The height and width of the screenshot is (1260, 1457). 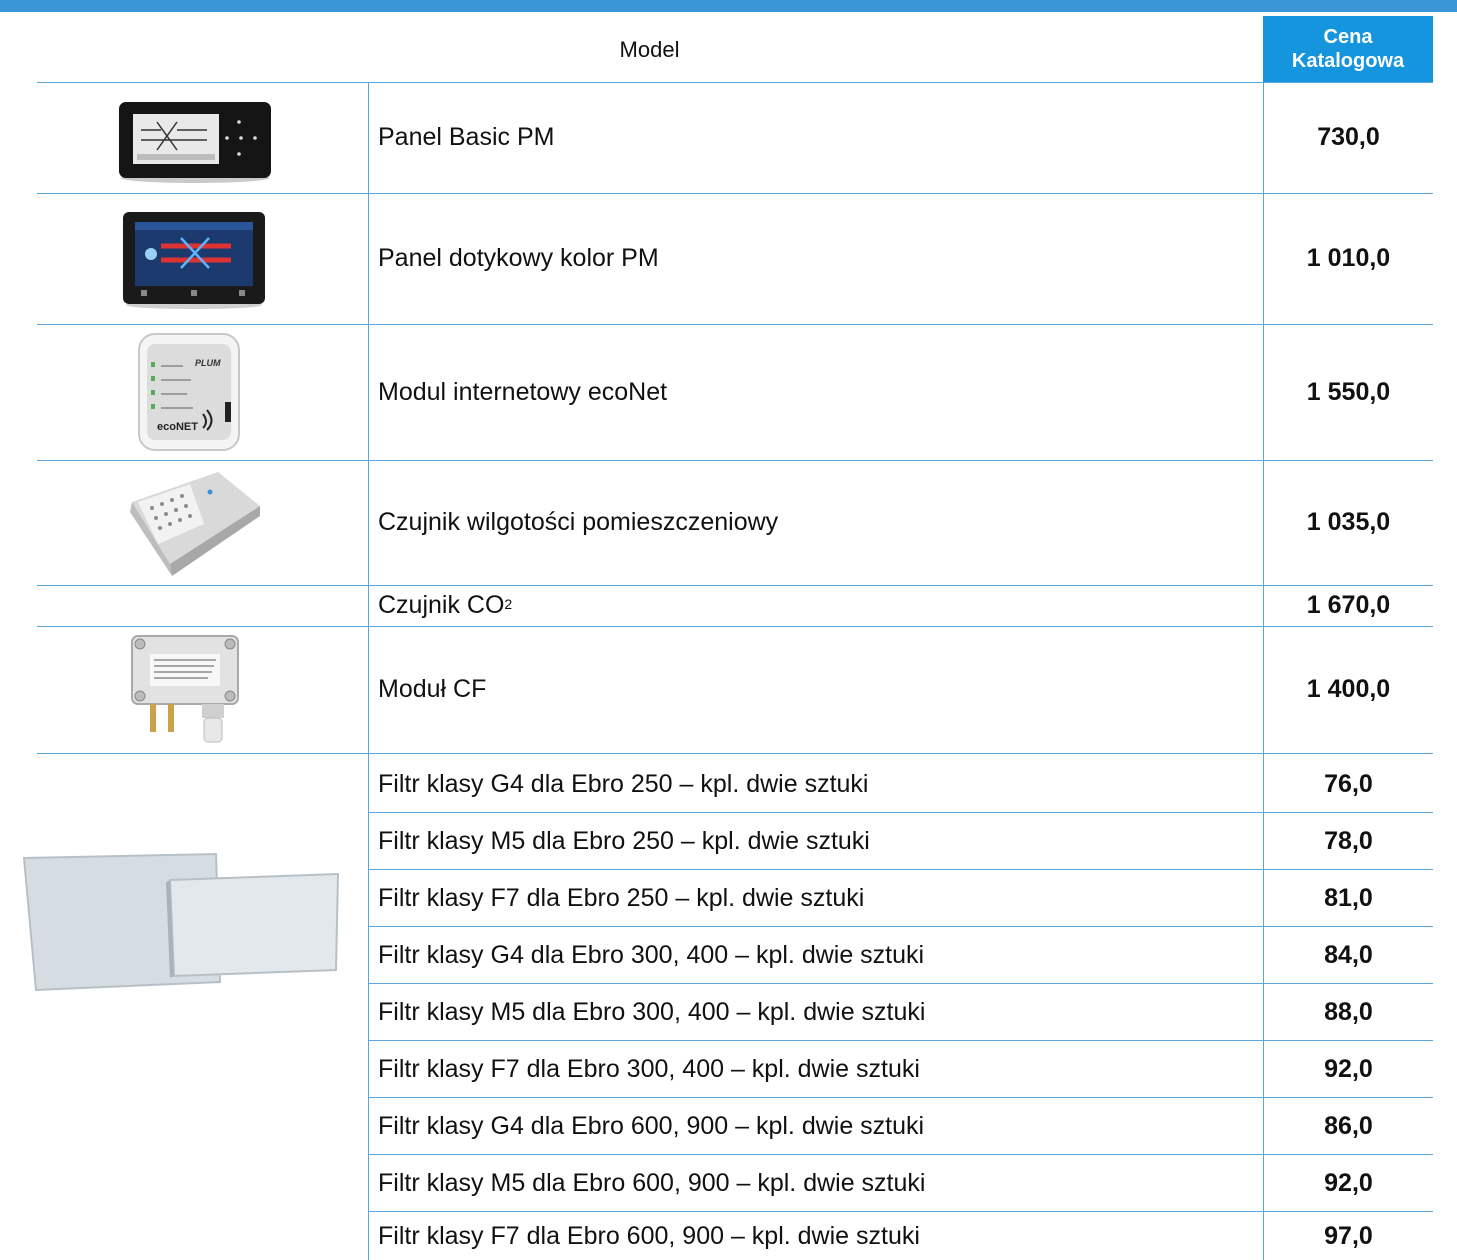 I want to click on econet-module-image: PLUM ecoNET, so click(x=189, y=394).